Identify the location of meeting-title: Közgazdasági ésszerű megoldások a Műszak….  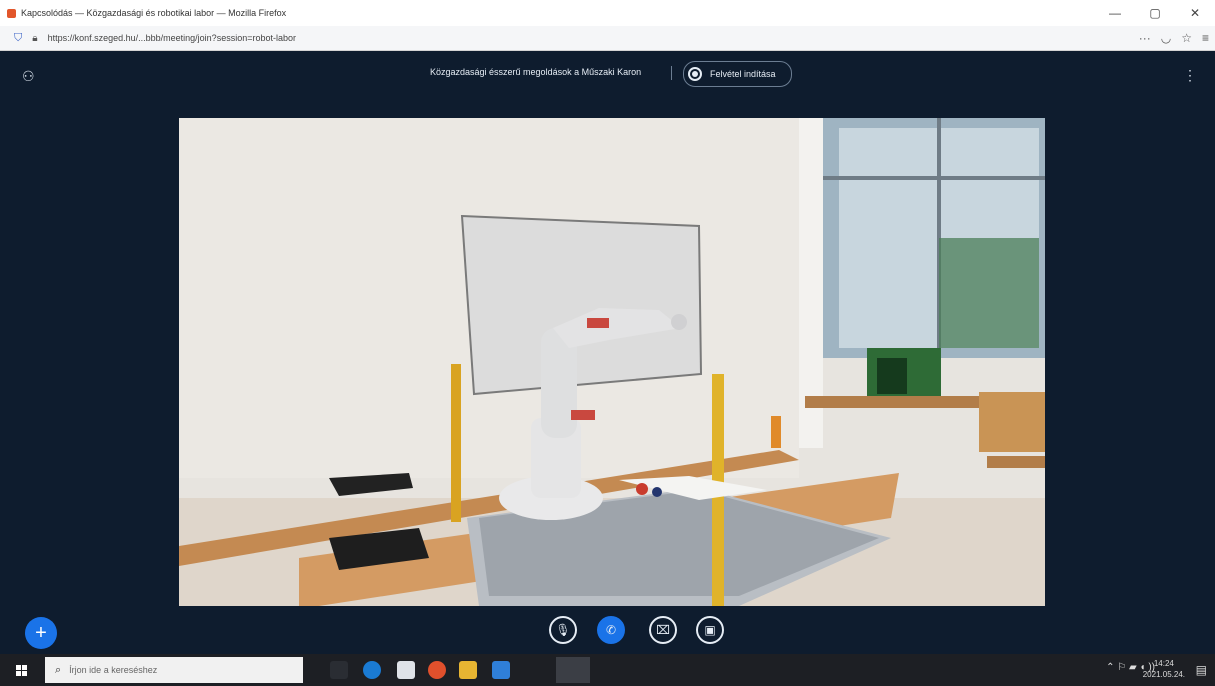
(536, 72).